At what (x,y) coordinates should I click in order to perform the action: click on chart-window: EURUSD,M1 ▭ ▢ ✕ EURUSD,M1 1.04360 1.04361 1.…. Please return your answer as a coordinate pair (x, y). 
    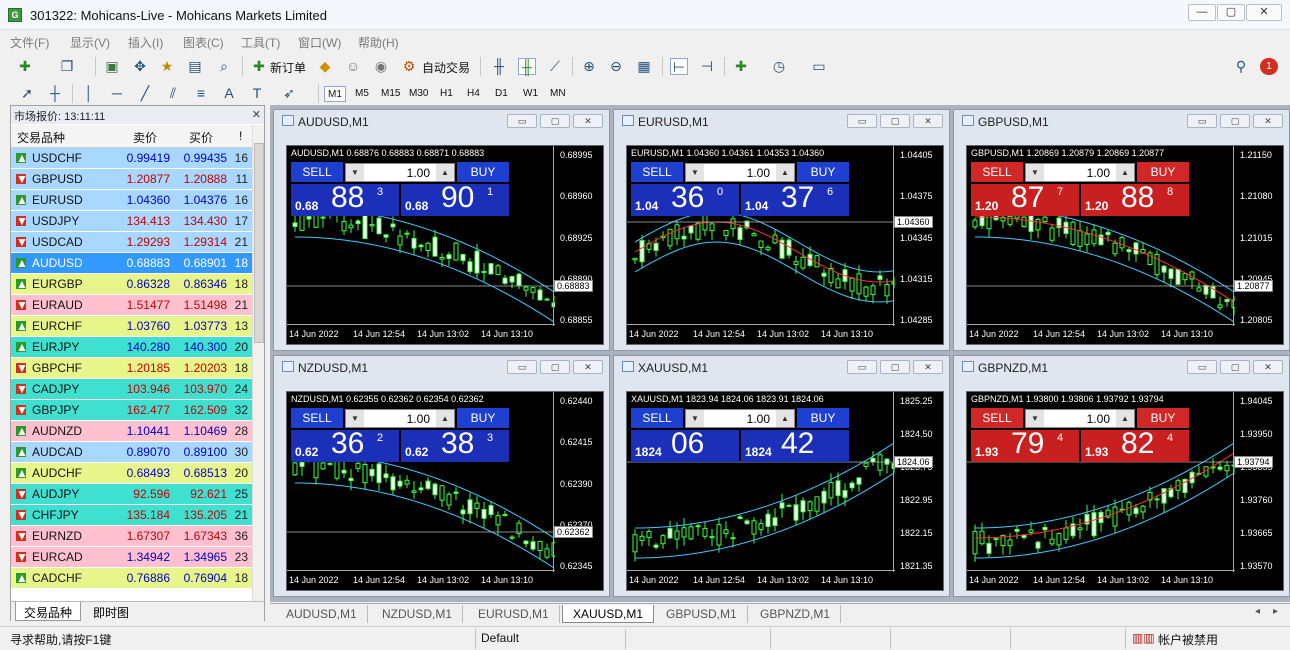
    Looking at the image, I should click on (781, 230).